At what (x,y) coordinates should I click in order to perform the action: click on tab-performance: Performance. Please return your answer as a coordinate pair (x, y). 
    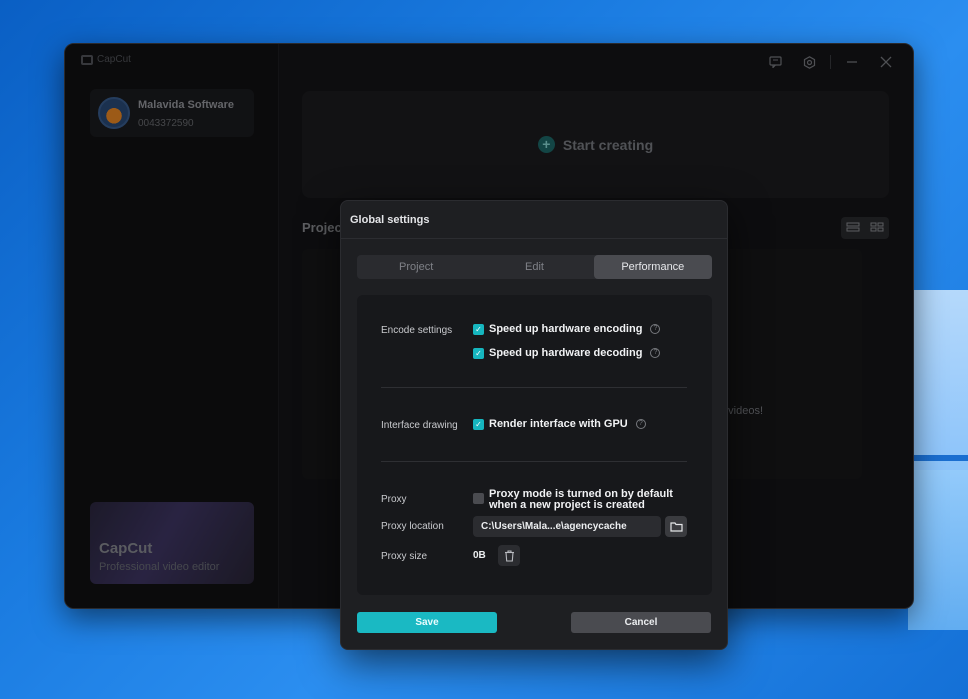
    Looking at the image, I should click on (652, 267).